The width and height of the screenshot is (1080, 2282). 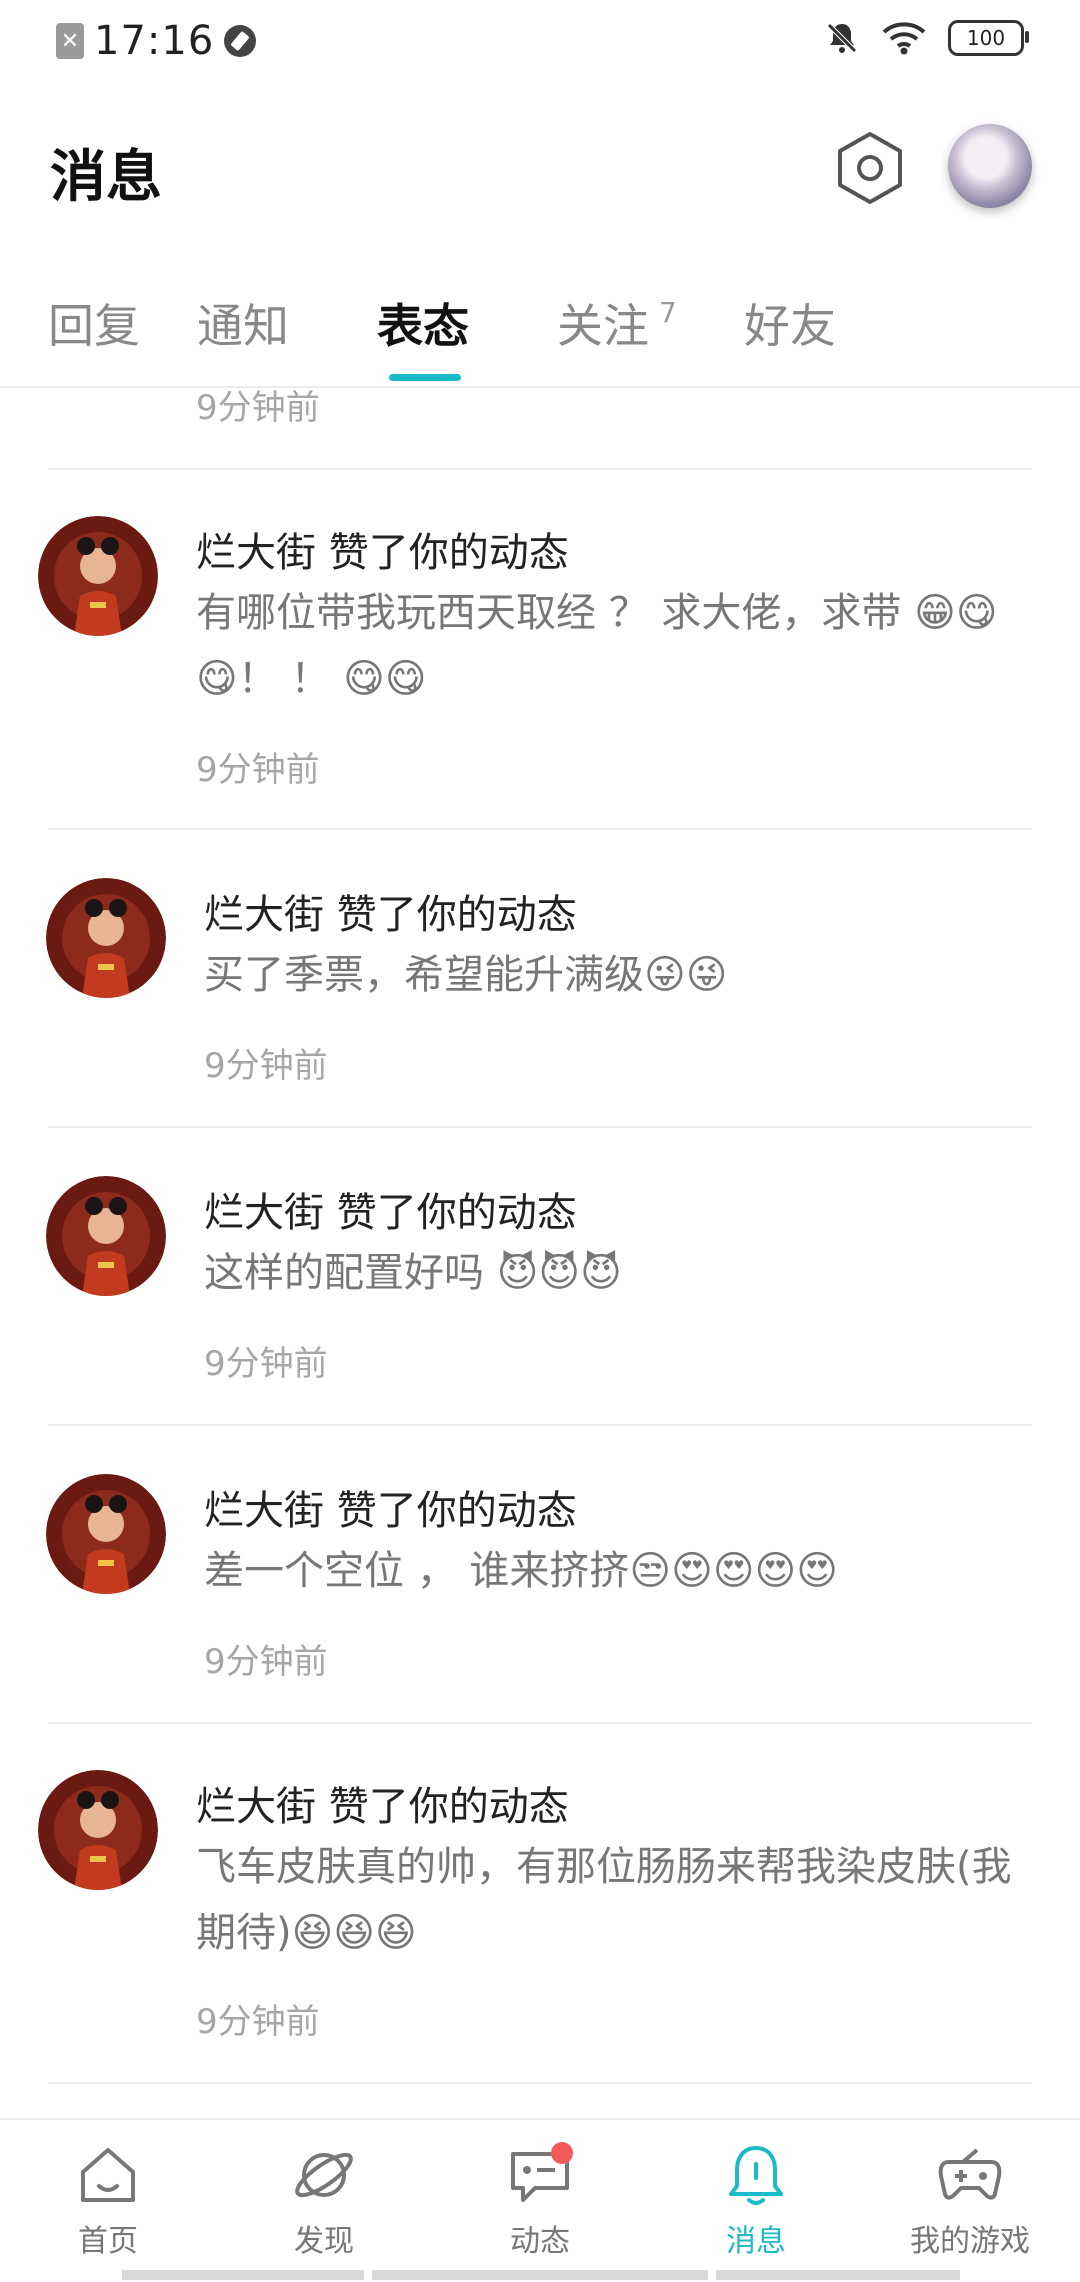 I want to click on nav-home-label: 首页, so click(x=108, y=2241).